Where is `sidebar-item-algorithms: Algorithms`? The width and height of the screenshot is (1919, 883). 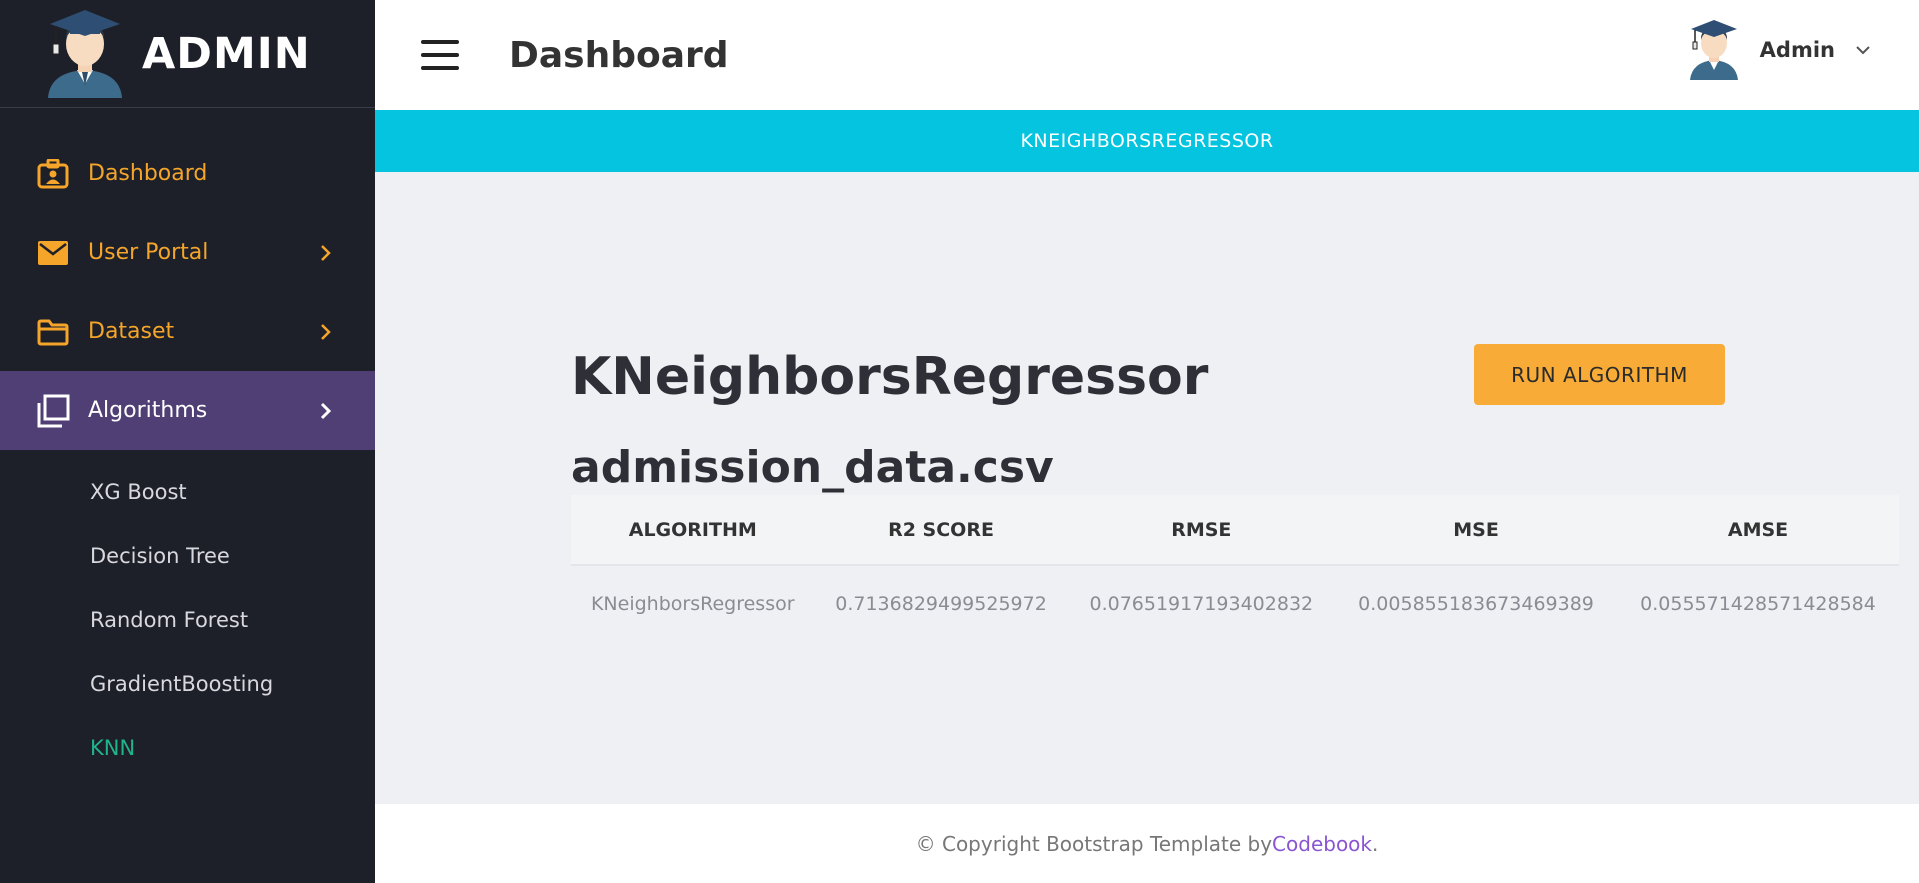 sidebar-item-algorithms: Algorithms is located at coordinates (187, 410).